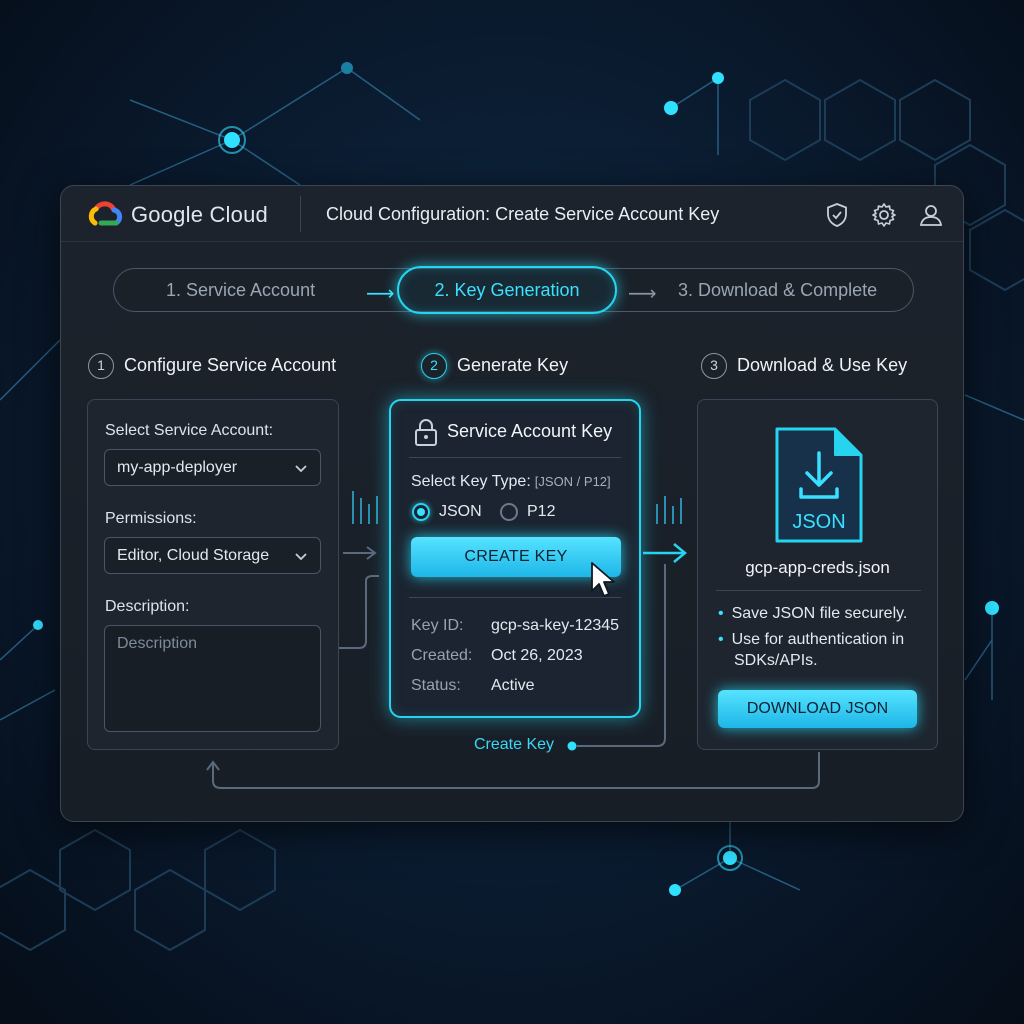  I want to click on json-file-icon: JSON, so click(819, 485).